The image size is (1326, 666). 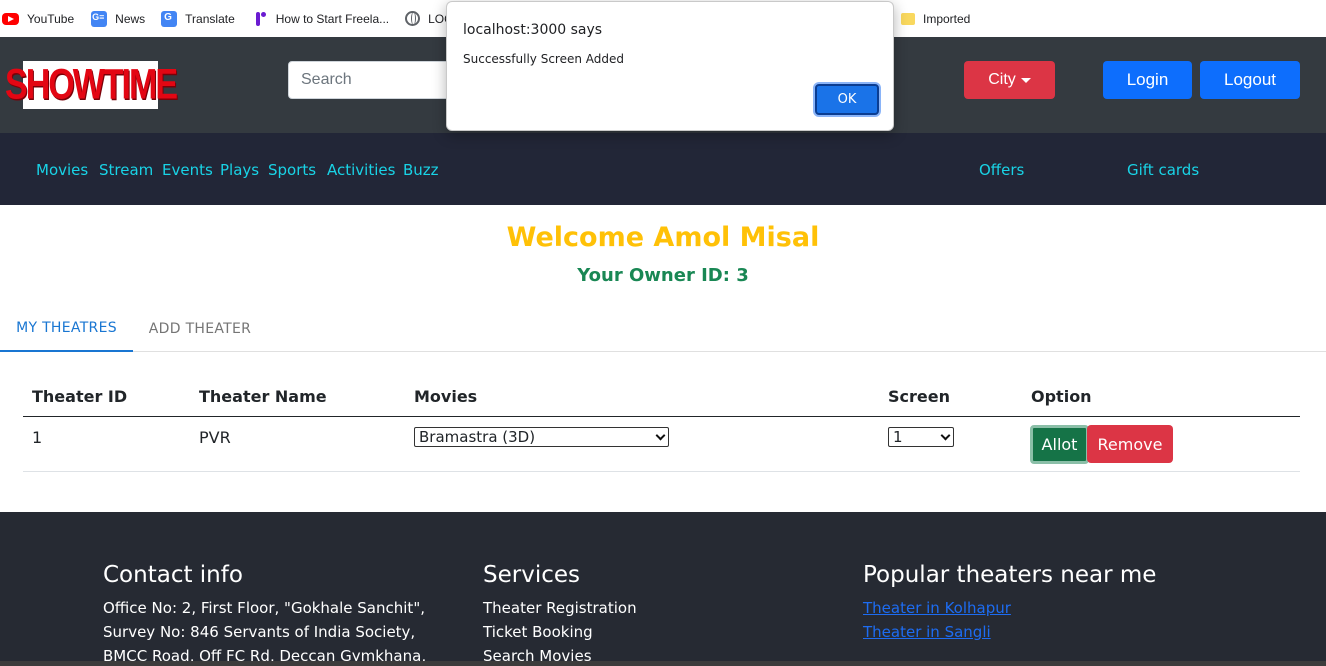 I want to click on tab-my-theatres: MY THEATRES, so click(x=66, y=328).